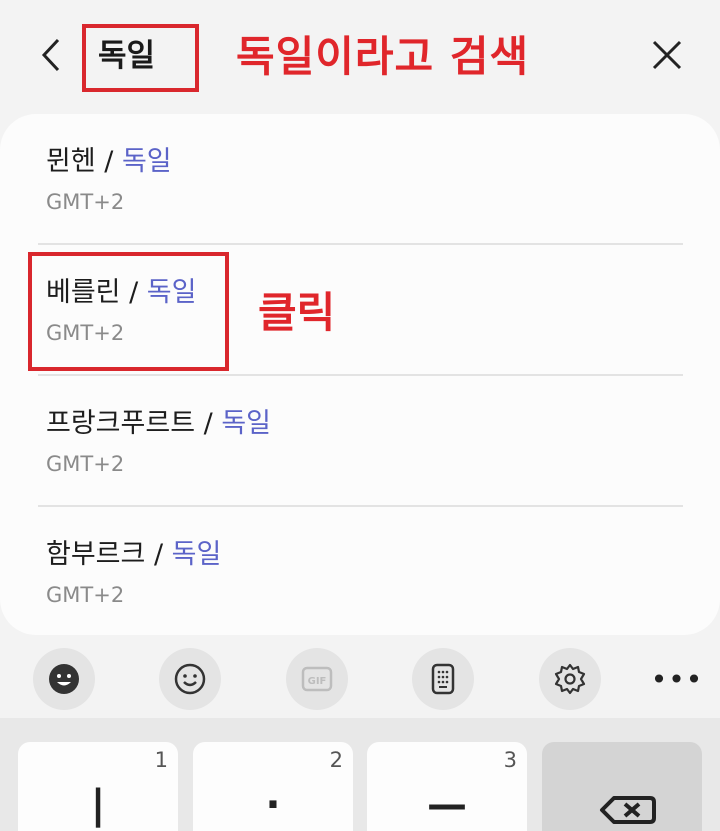 This screenshot has width=720, height=831. I want to click on key-number: 2, so click(336, 760).